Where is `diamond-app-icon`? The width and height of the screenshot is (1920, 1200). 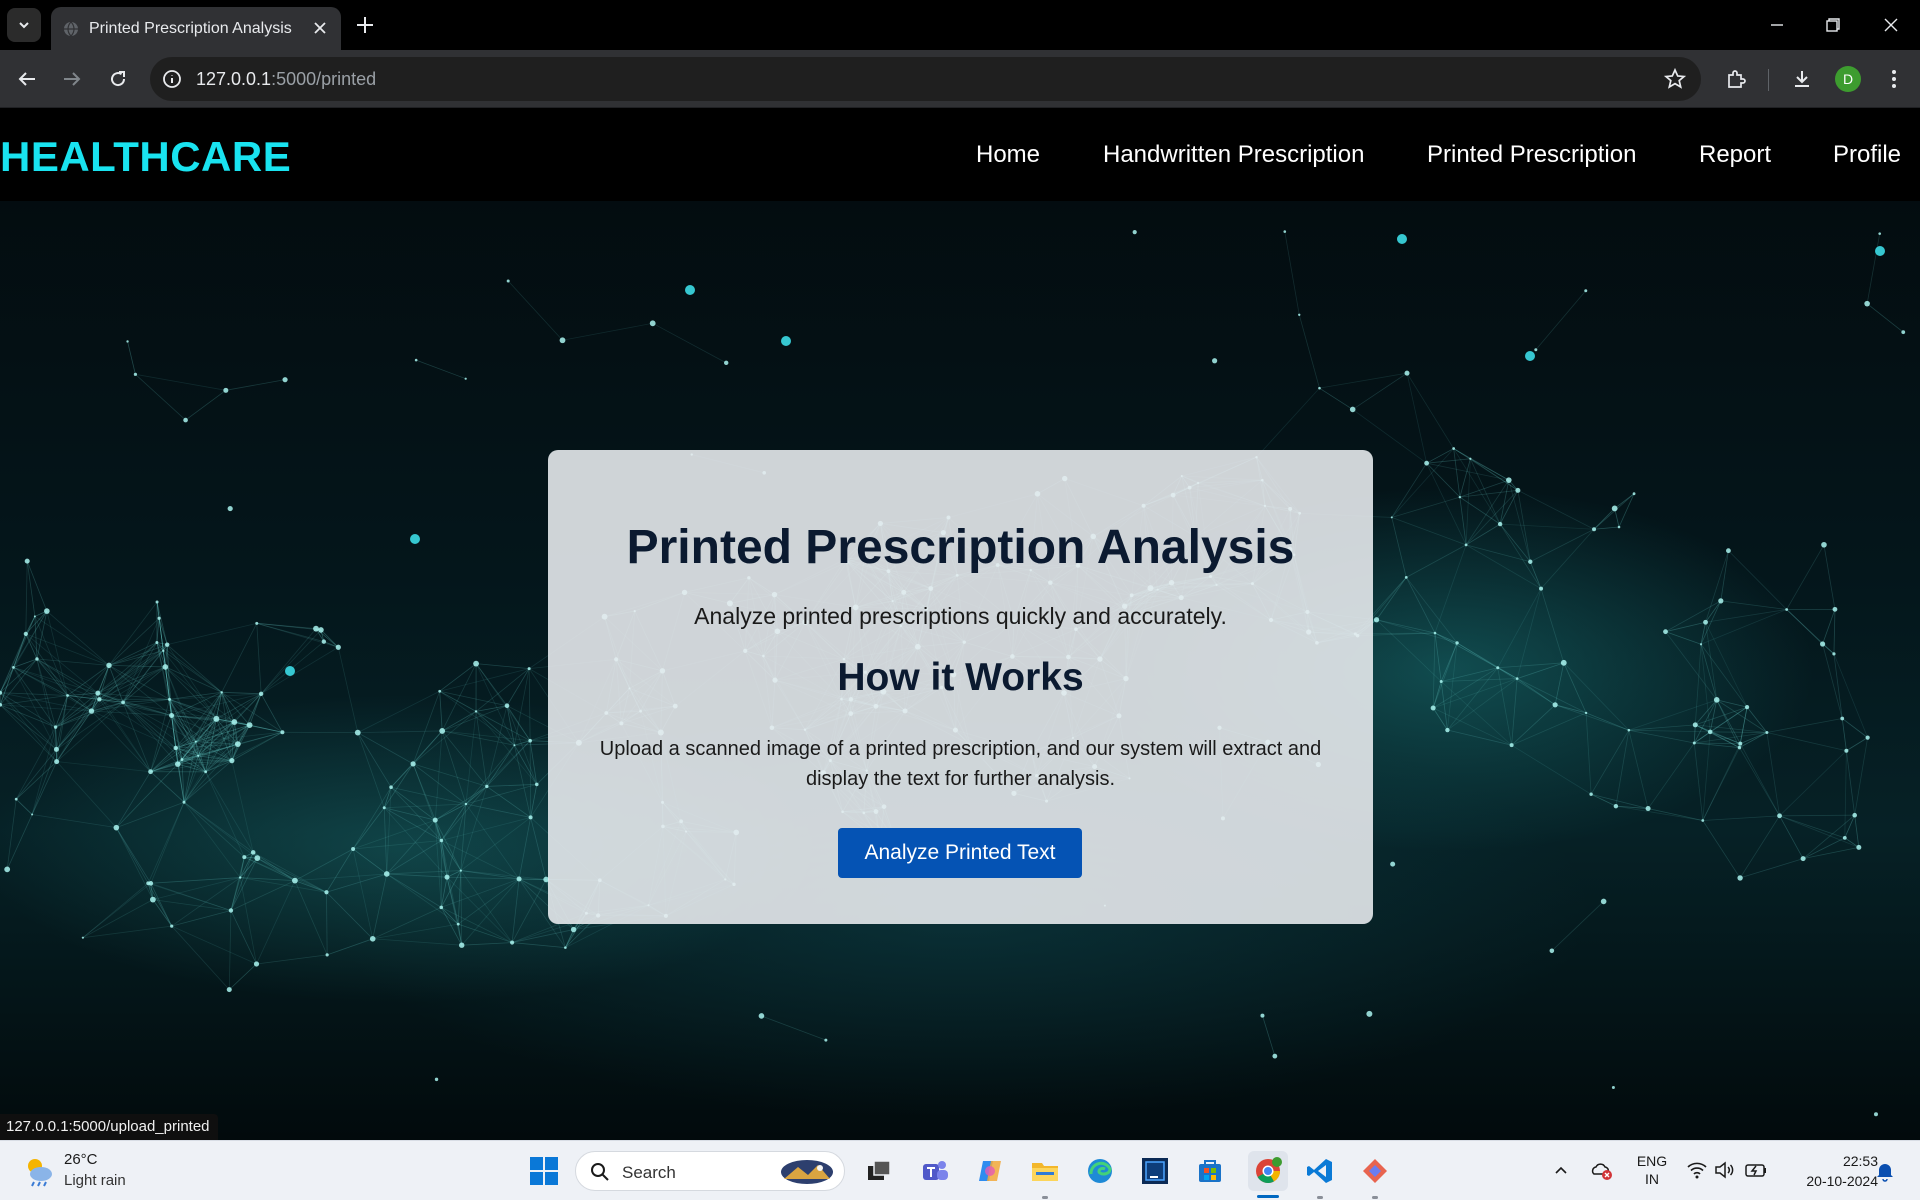 diamond-app-icon is located at coordinates (1375, 1171).